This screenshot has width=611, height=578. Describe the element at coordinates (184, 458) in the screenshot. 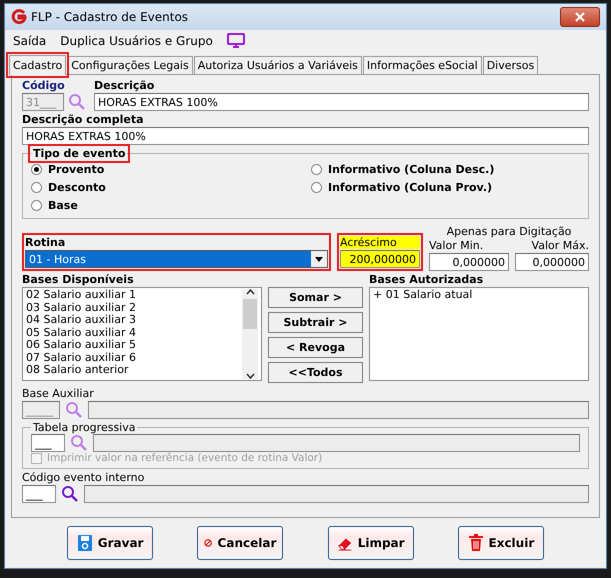

I see `checkbox-label: Imprimir valor na referência (evento de rotina Valor)` at that location.